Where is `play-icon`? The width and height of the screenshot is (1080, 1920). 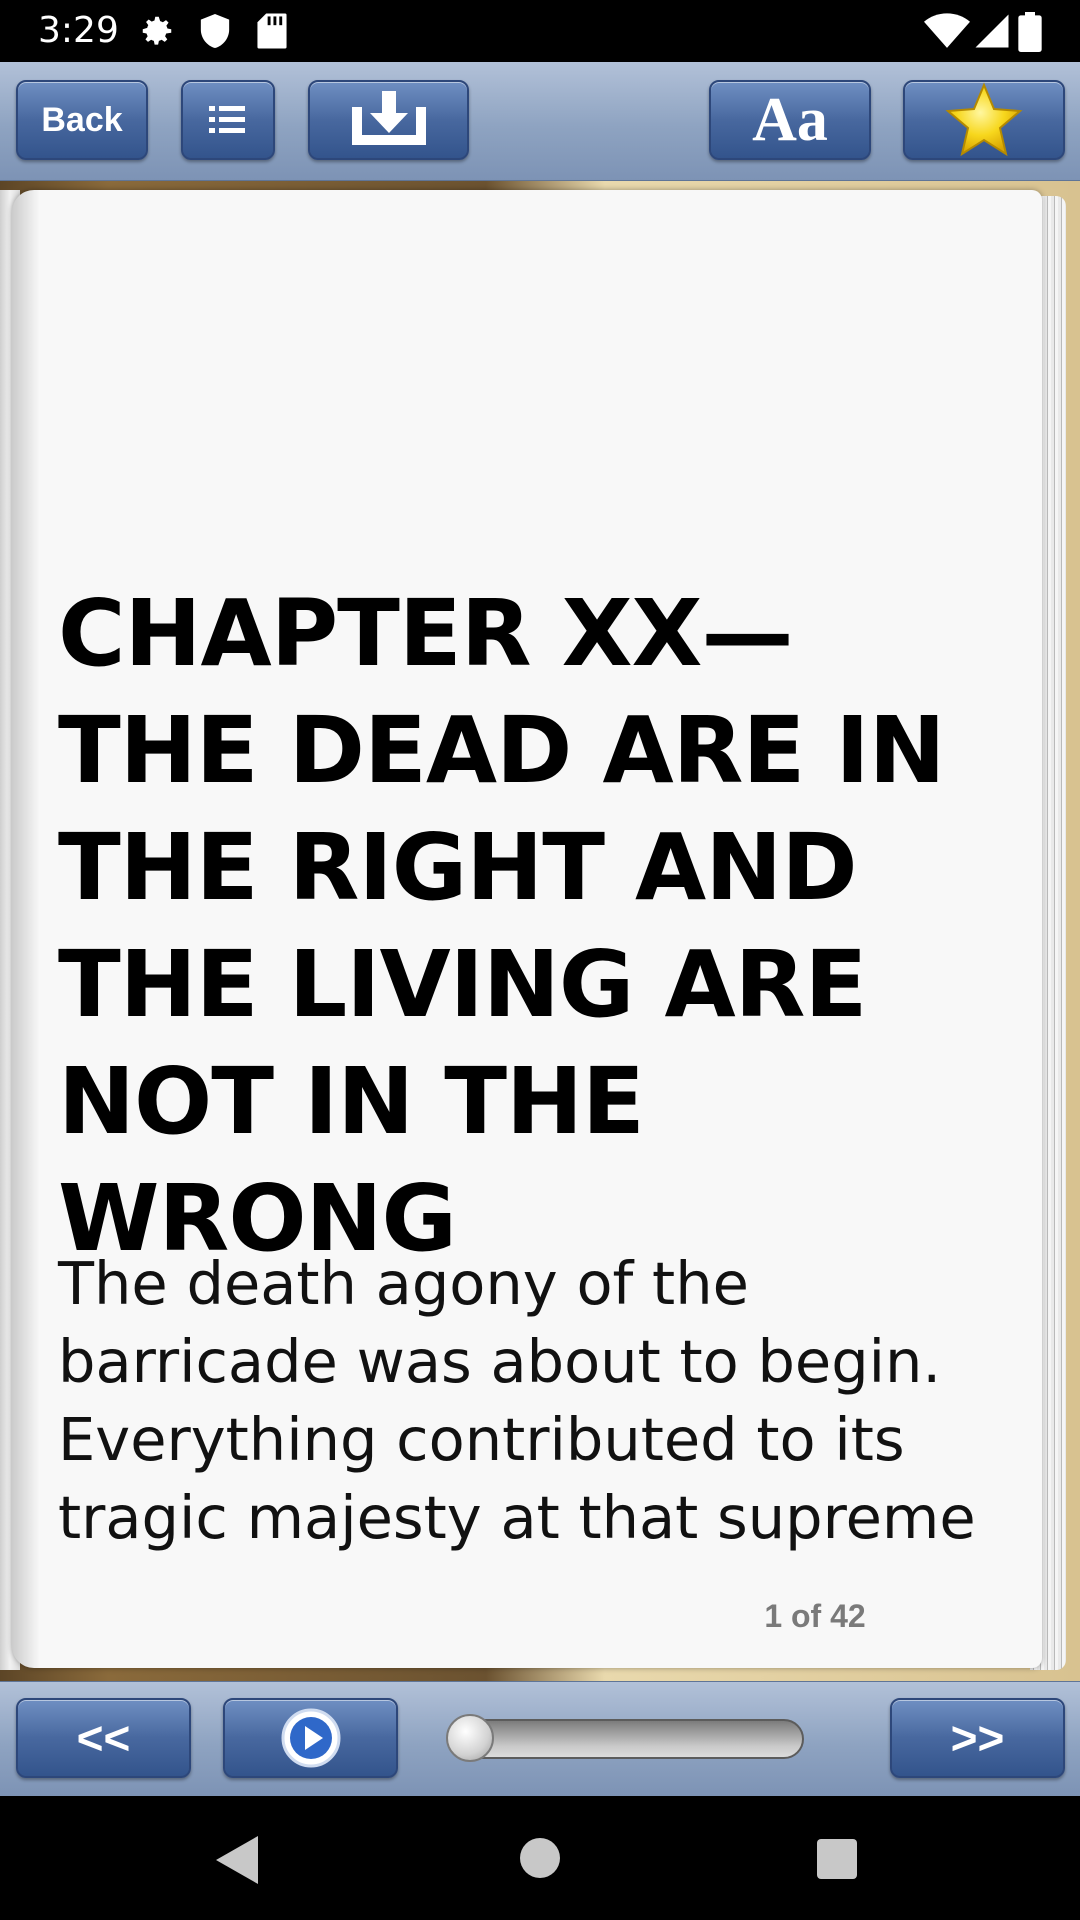 play-icon is located at coordinates (310, 1738).